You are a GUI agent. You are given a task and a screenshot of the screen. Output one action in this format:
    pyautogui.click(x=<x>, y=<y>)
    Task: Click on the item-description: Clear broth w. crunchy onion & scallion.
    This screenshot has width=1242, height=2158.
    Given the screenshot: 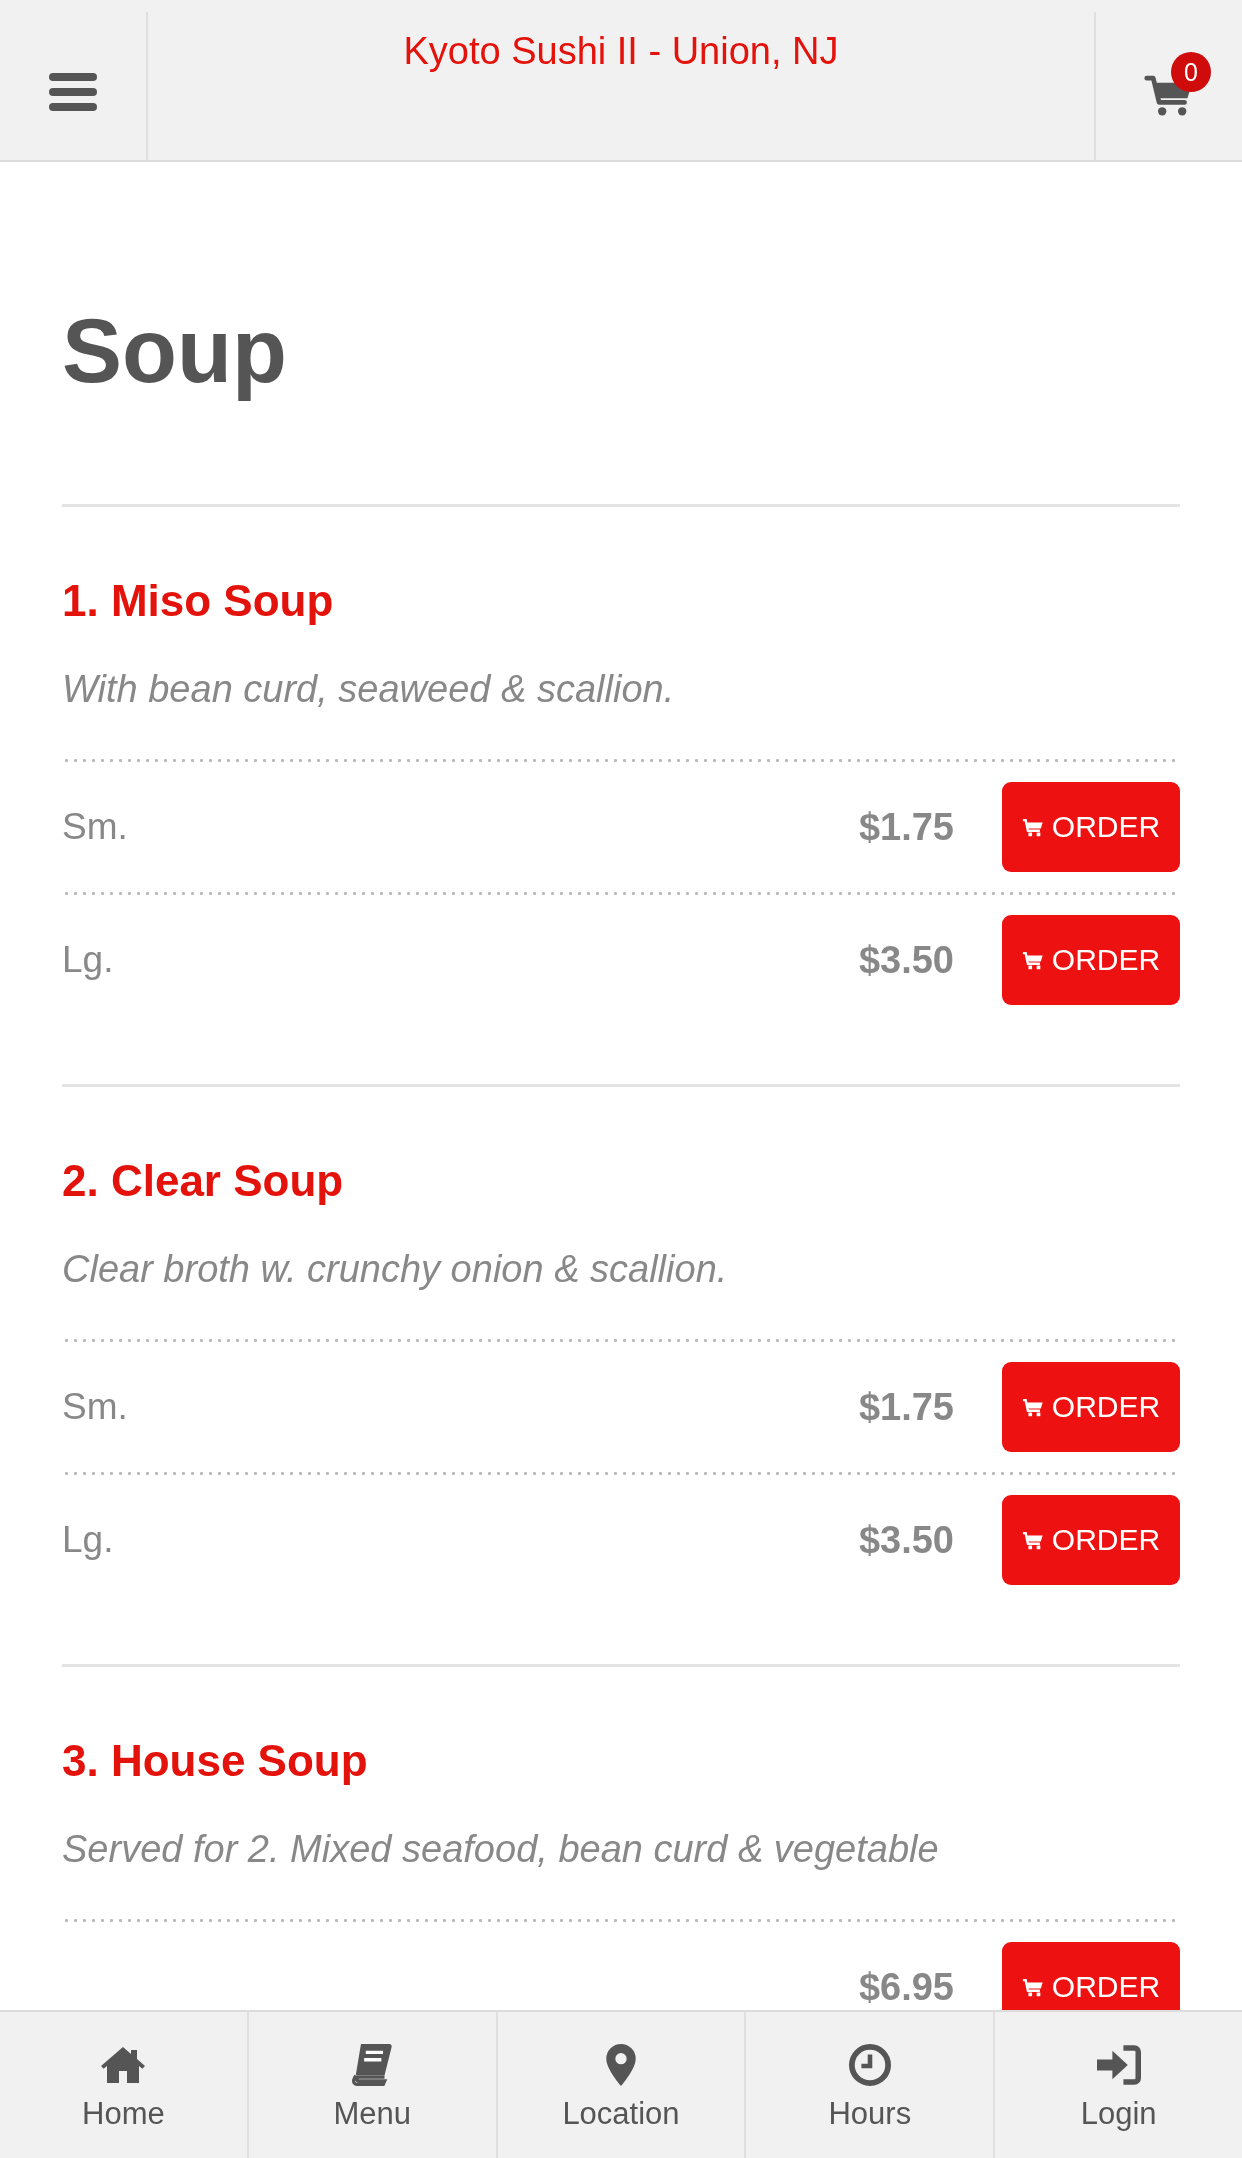 What is the action you would take?
    pyautogui.click(x=395, y=1269)
    